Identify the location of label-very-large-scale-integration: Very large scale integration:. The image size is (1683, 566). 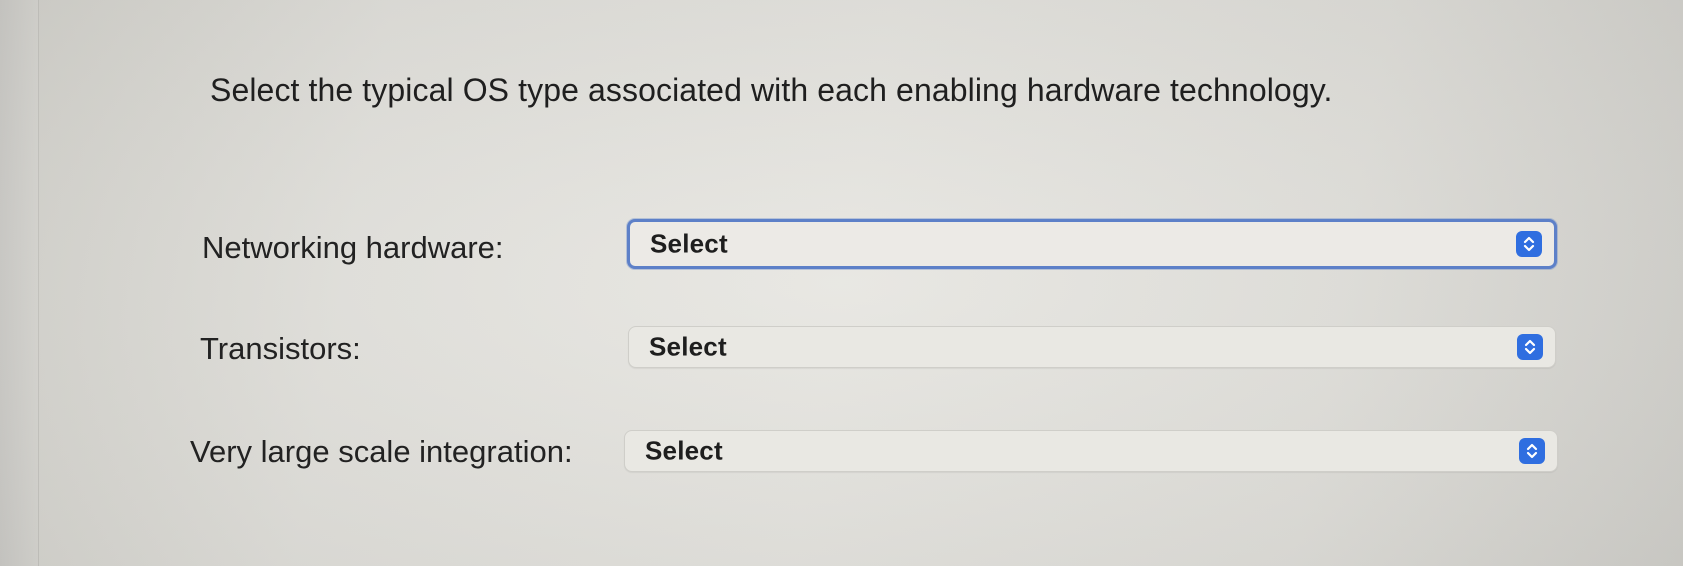
(381, 451).